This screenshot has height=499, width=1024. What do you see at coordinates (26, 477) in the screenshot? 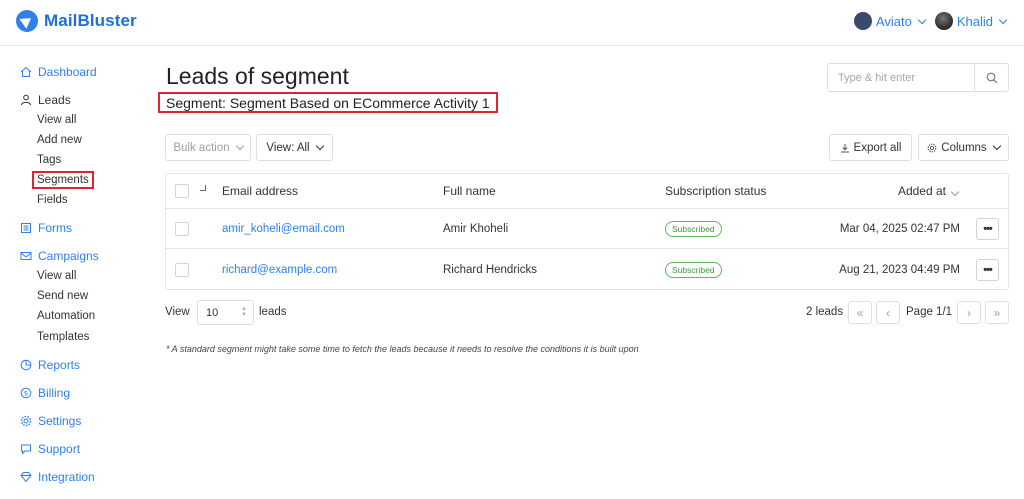
I see `diamond-icon` at bounding box center [26, 477].